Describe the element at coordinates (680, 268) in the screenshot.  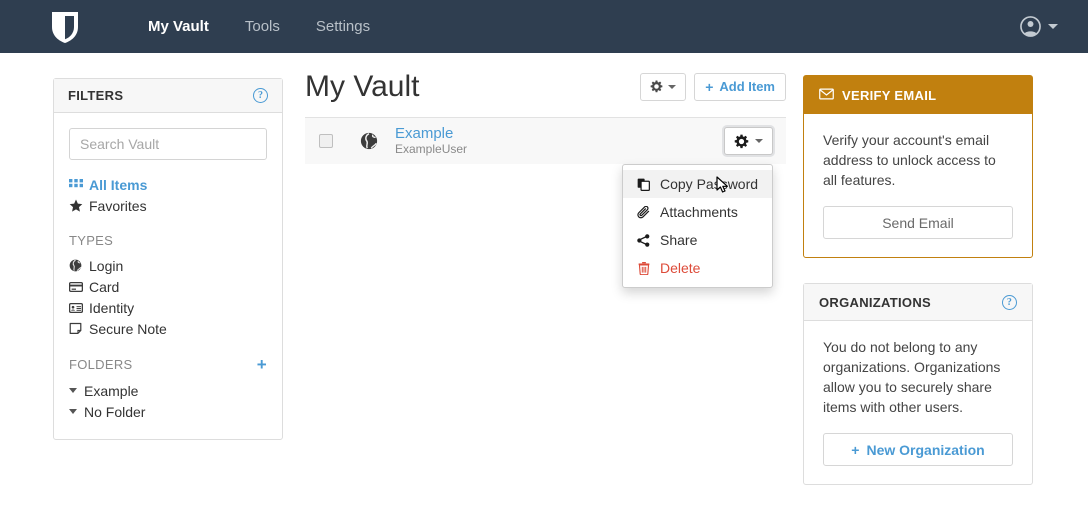
I see `menu-item-delete-label: Delete` at that location.